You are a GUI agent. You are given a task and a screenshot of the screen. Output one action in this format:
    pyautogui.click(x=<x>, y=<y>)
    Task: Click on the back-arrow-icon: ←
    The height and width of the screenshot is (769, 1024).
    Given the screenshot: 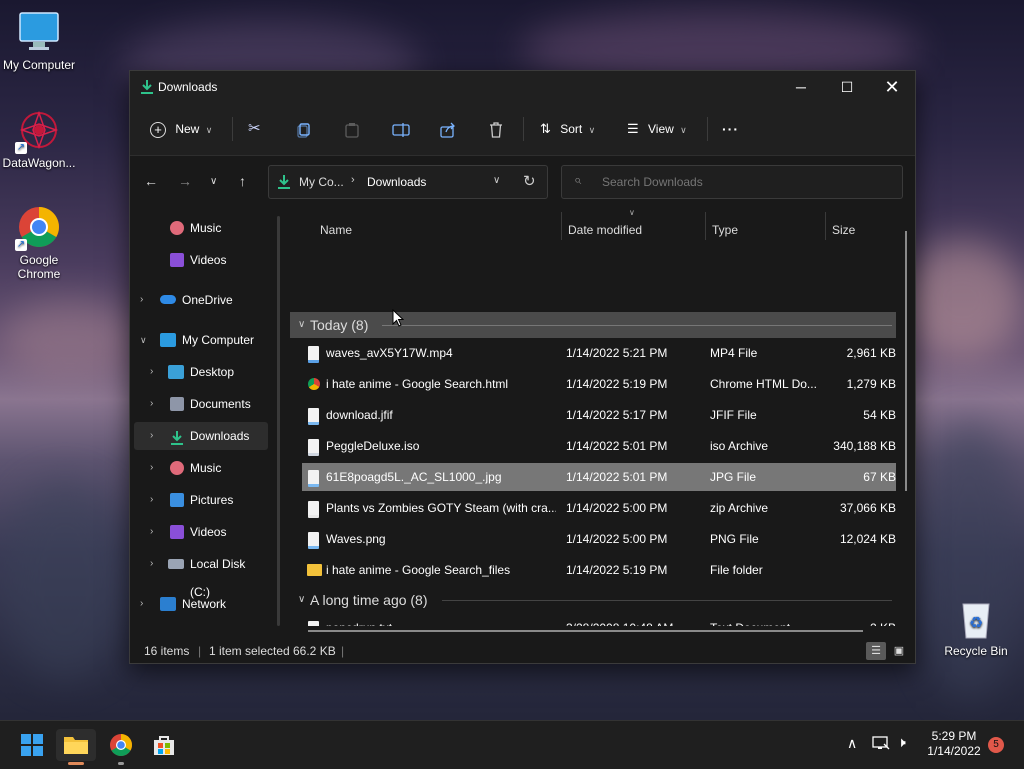 What is the action you would take?
    pyautogui.click(x=151, y=181)
    